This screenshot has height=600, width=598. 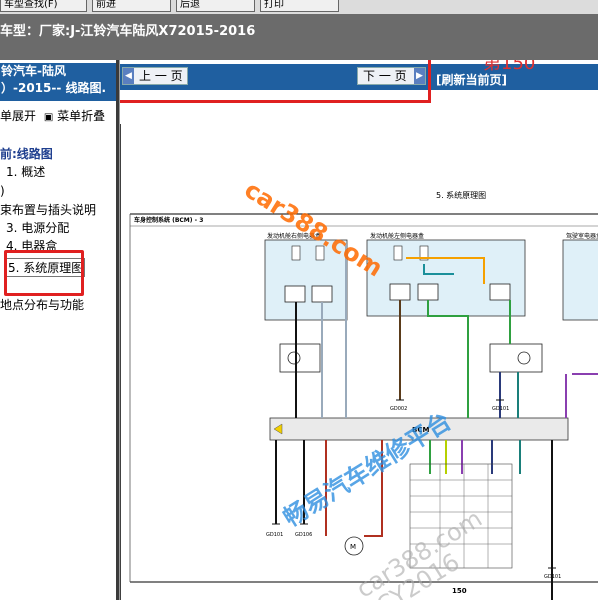 What do you see at coordinates (26, 154) in the screenshot?
I see `current-section-label: 前:线路图` at bounding box center [26, 154].